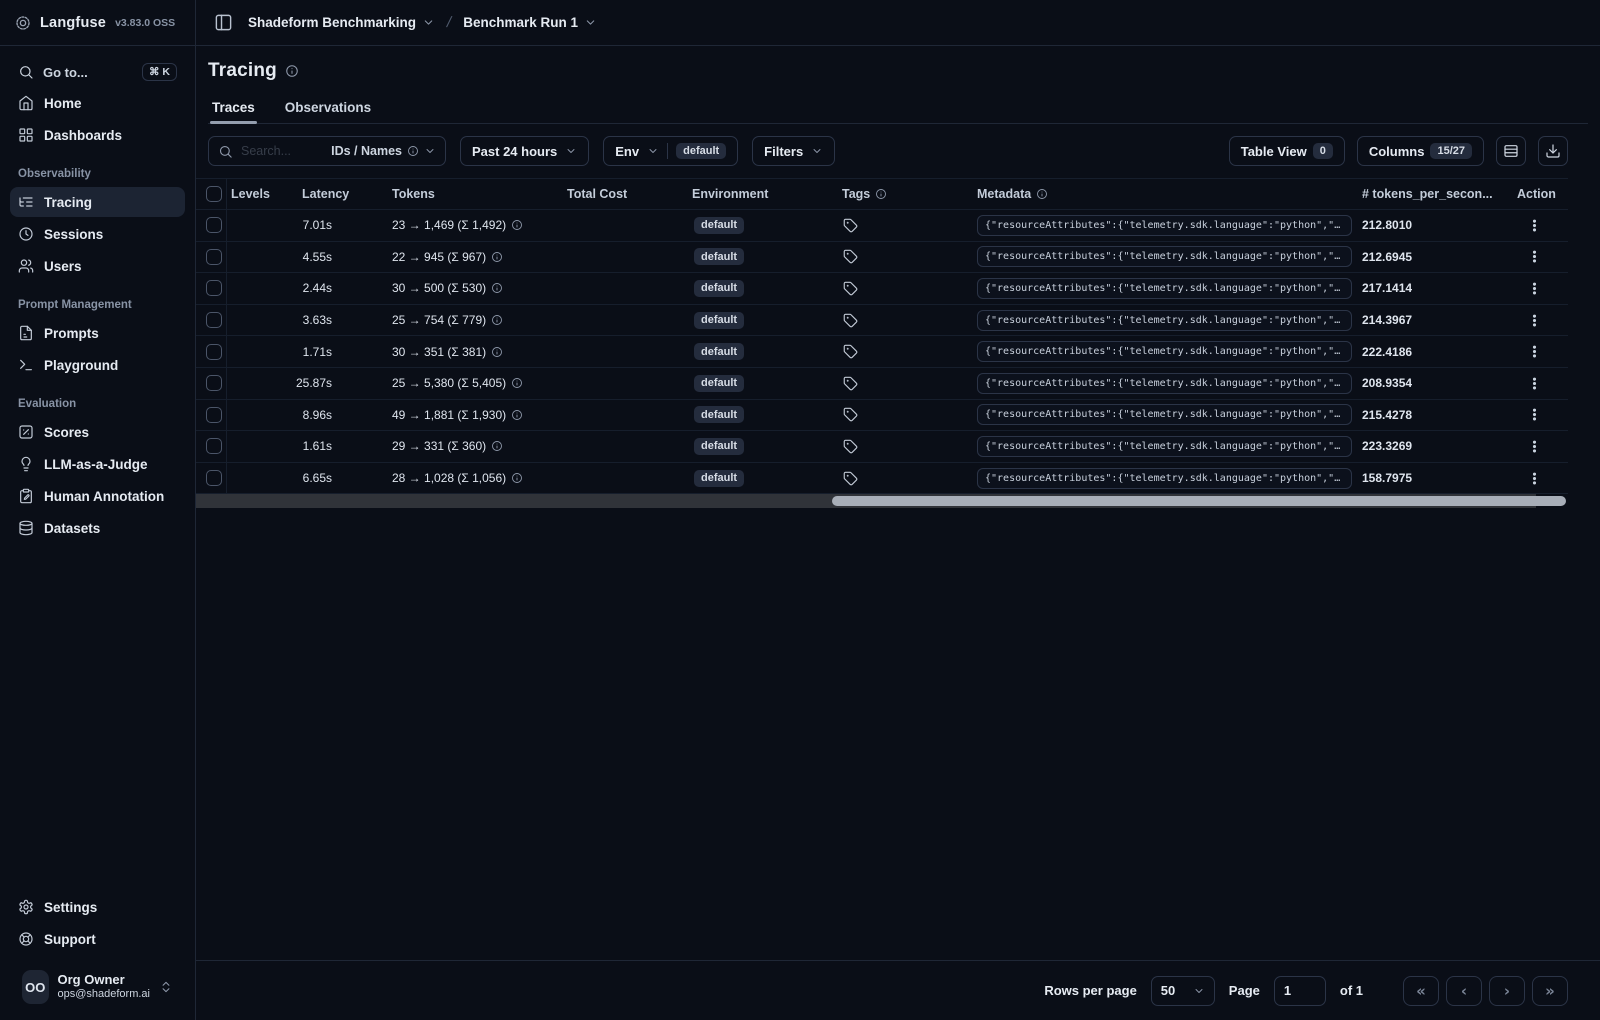 This screenshot has width=1600, height=1020. I want to click on sidebar-item-datasets: Datasets, so click(97, 528).